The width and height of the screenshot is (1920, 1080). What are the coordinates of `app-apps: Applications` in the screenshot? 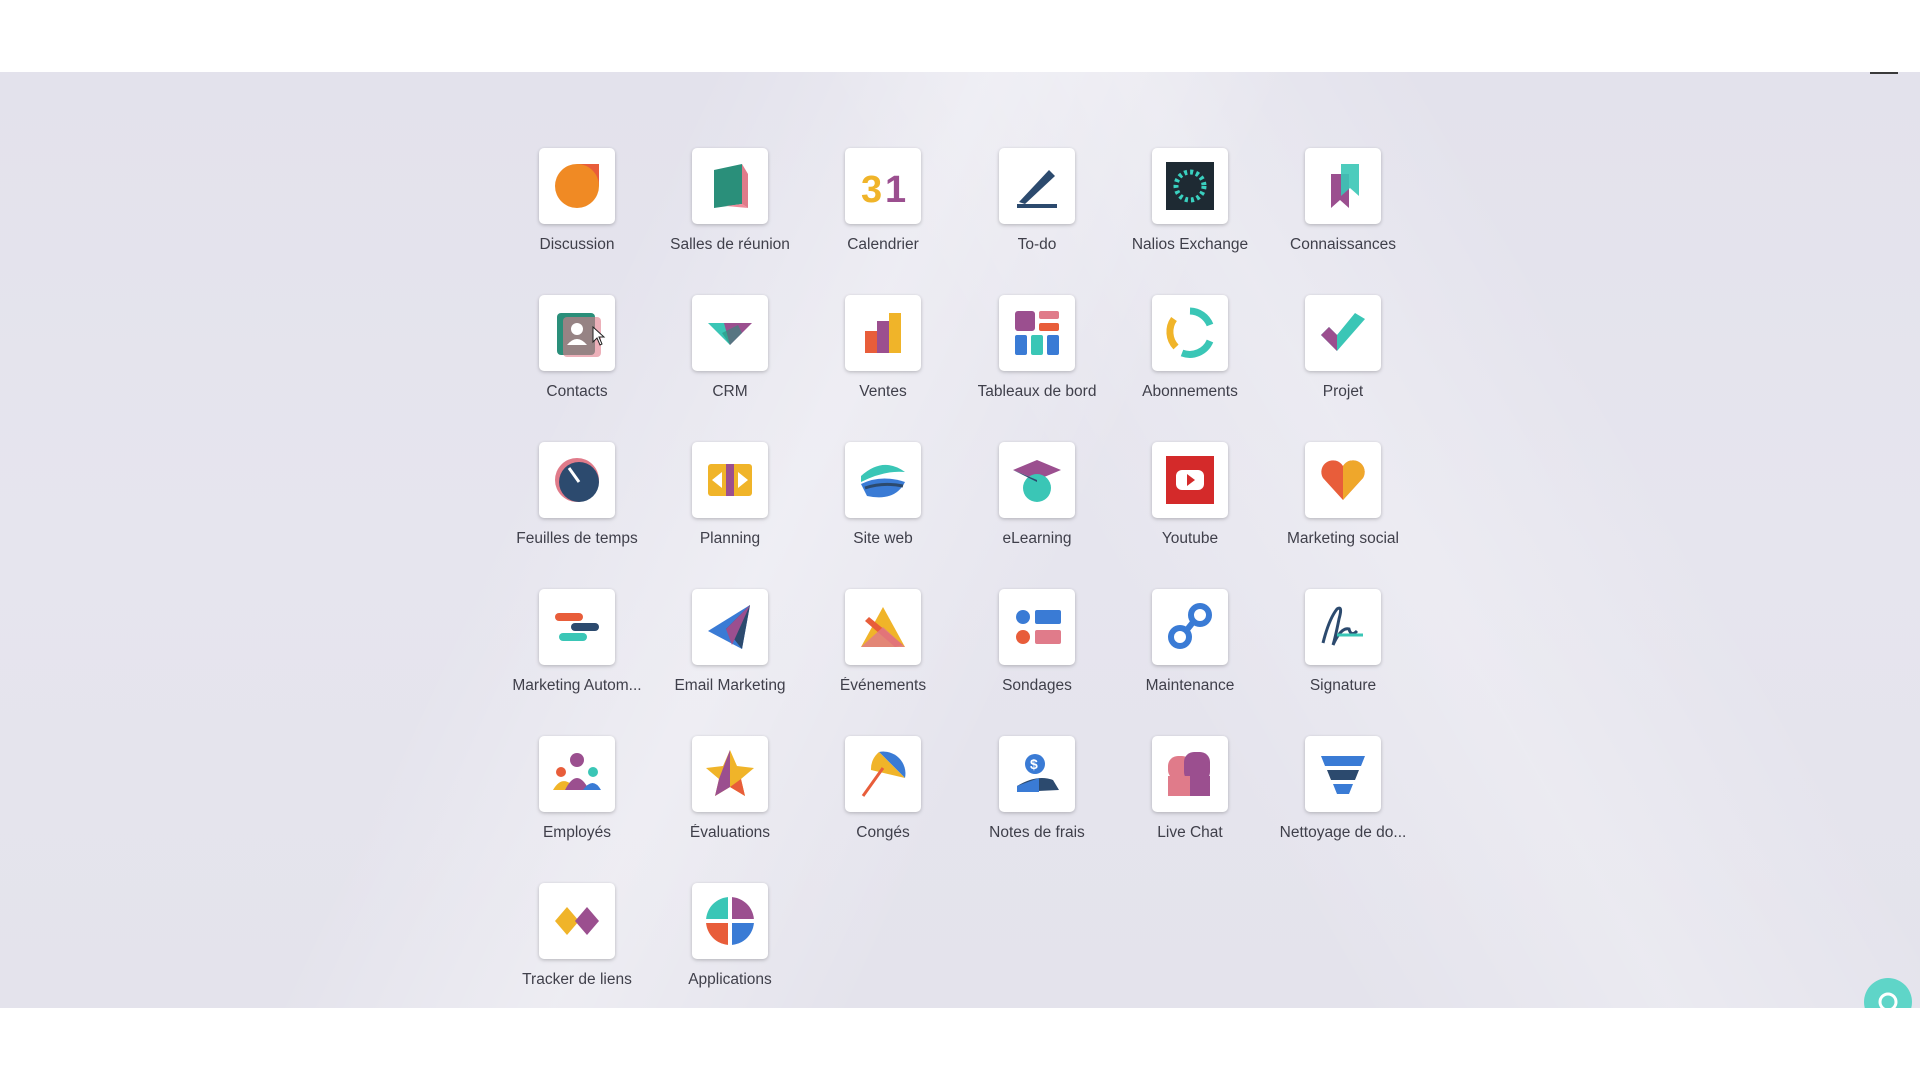 It's located at (730, 943).